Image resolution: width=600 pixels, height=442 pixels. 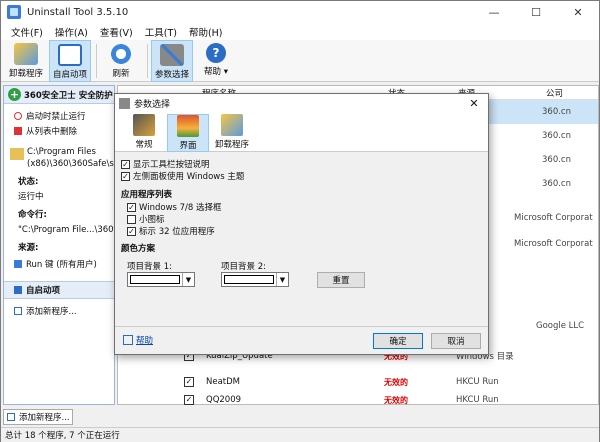 I want to click on ok-button: 确定, so click(x=398, y=341).